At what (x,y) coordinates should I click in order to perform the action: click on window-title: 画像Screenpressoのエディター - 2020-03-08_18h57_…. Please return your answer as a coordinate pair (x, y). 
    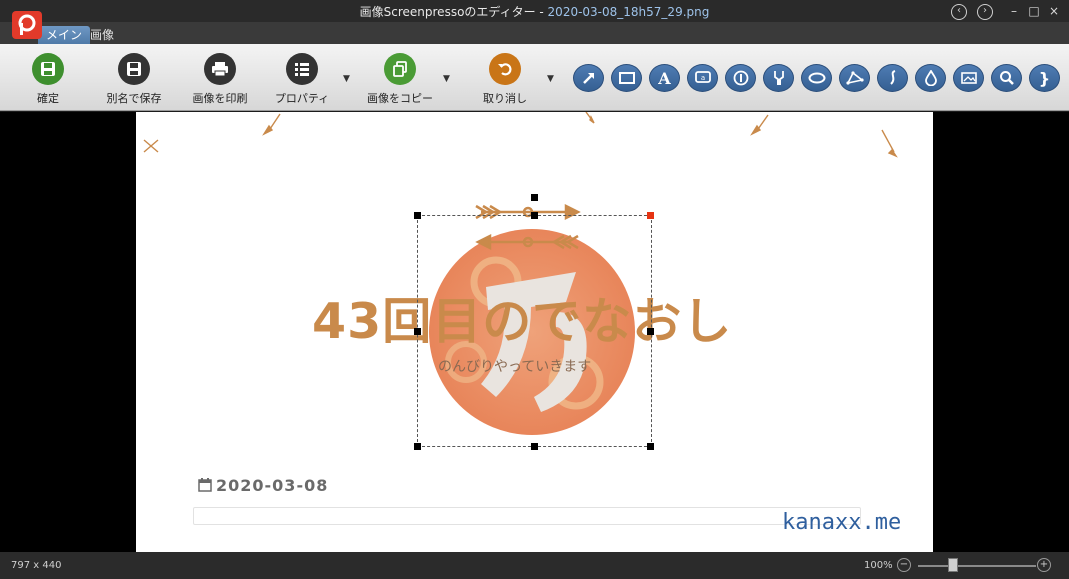
    Looking at the image, I should click on (534, 11).